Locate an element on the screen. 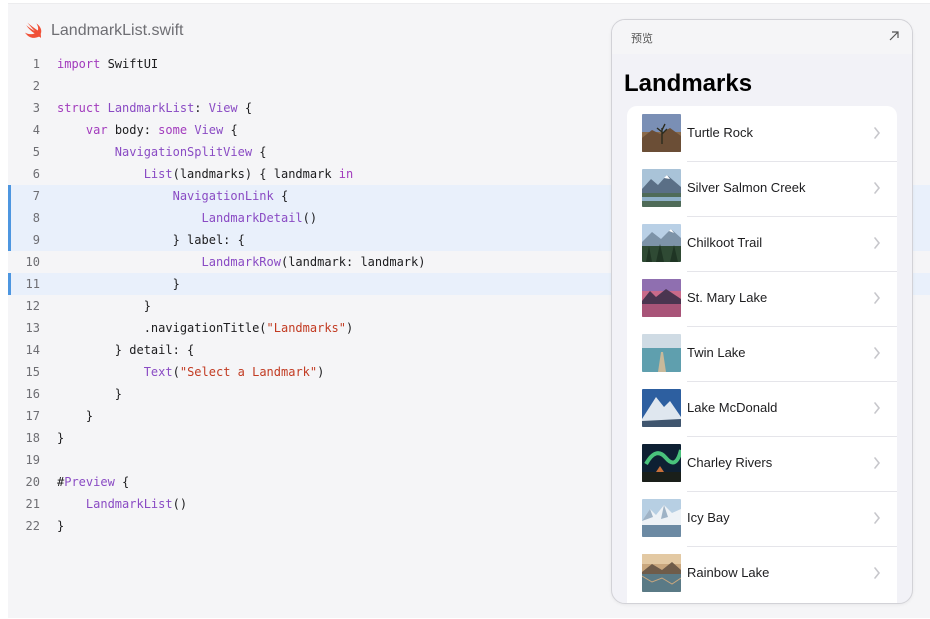 The width and height of the screenshot is (930, 619). arrow-up-right-icon is located at coordinates (894, 36).